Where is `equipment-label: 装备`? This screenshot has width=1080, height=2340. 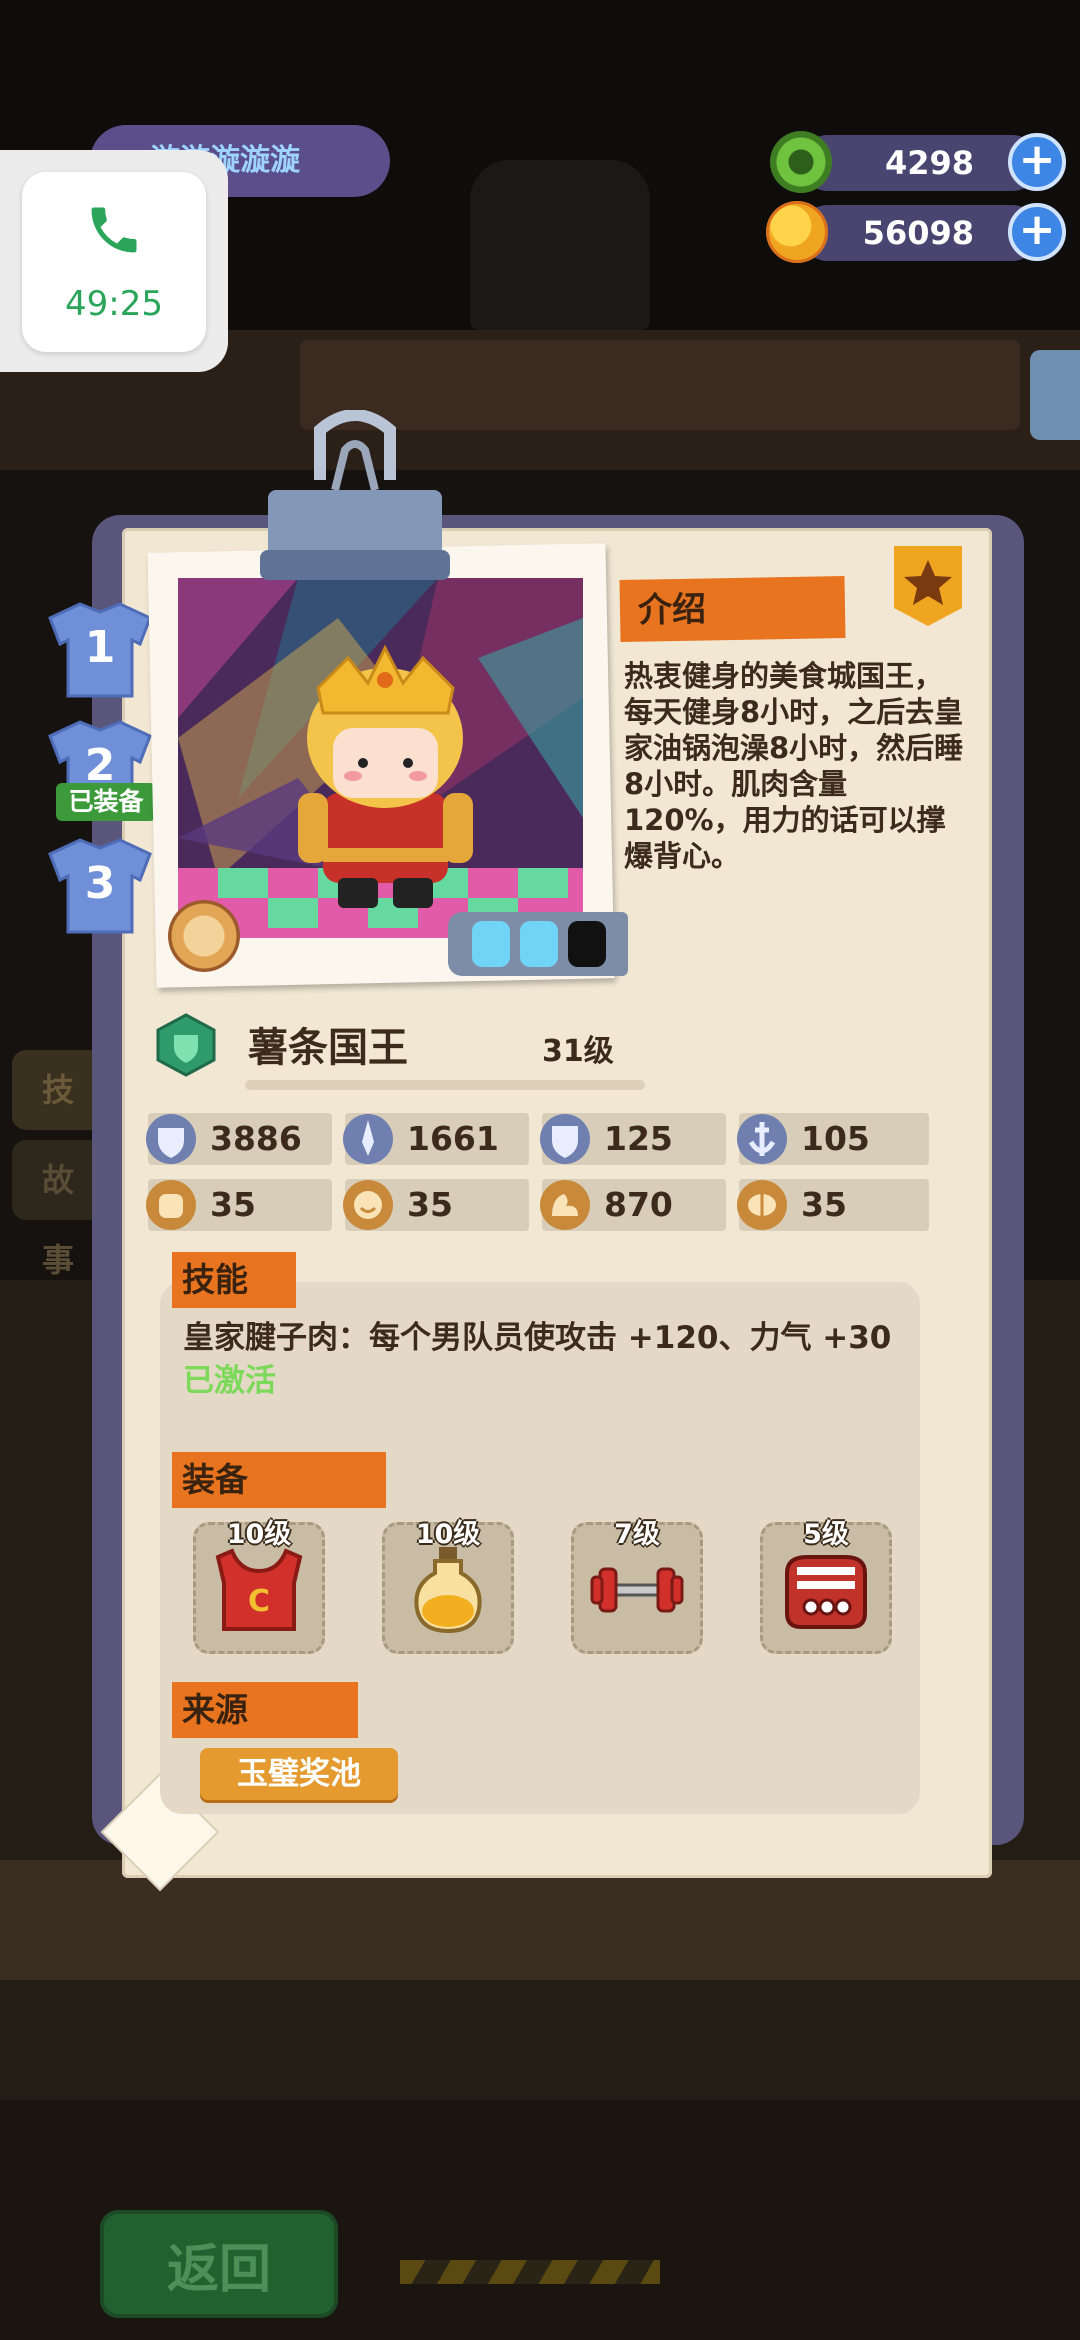
equipment-label: 装备 is located at coordinates (279, 1480).